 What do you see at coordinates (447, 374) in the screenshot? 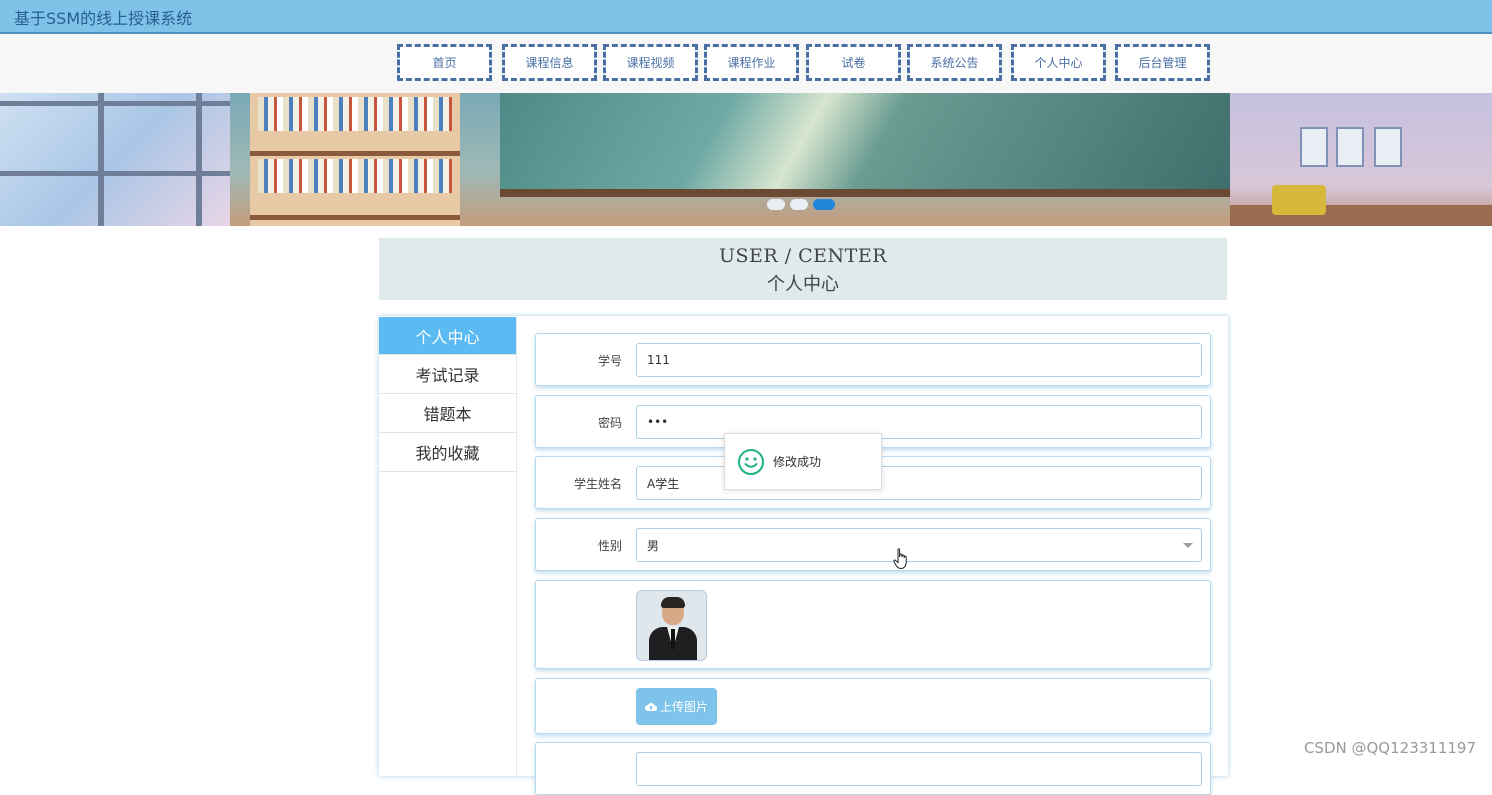
I see `sidebar-item-exam-records: 考试记录` at bounding box center [447, 374].